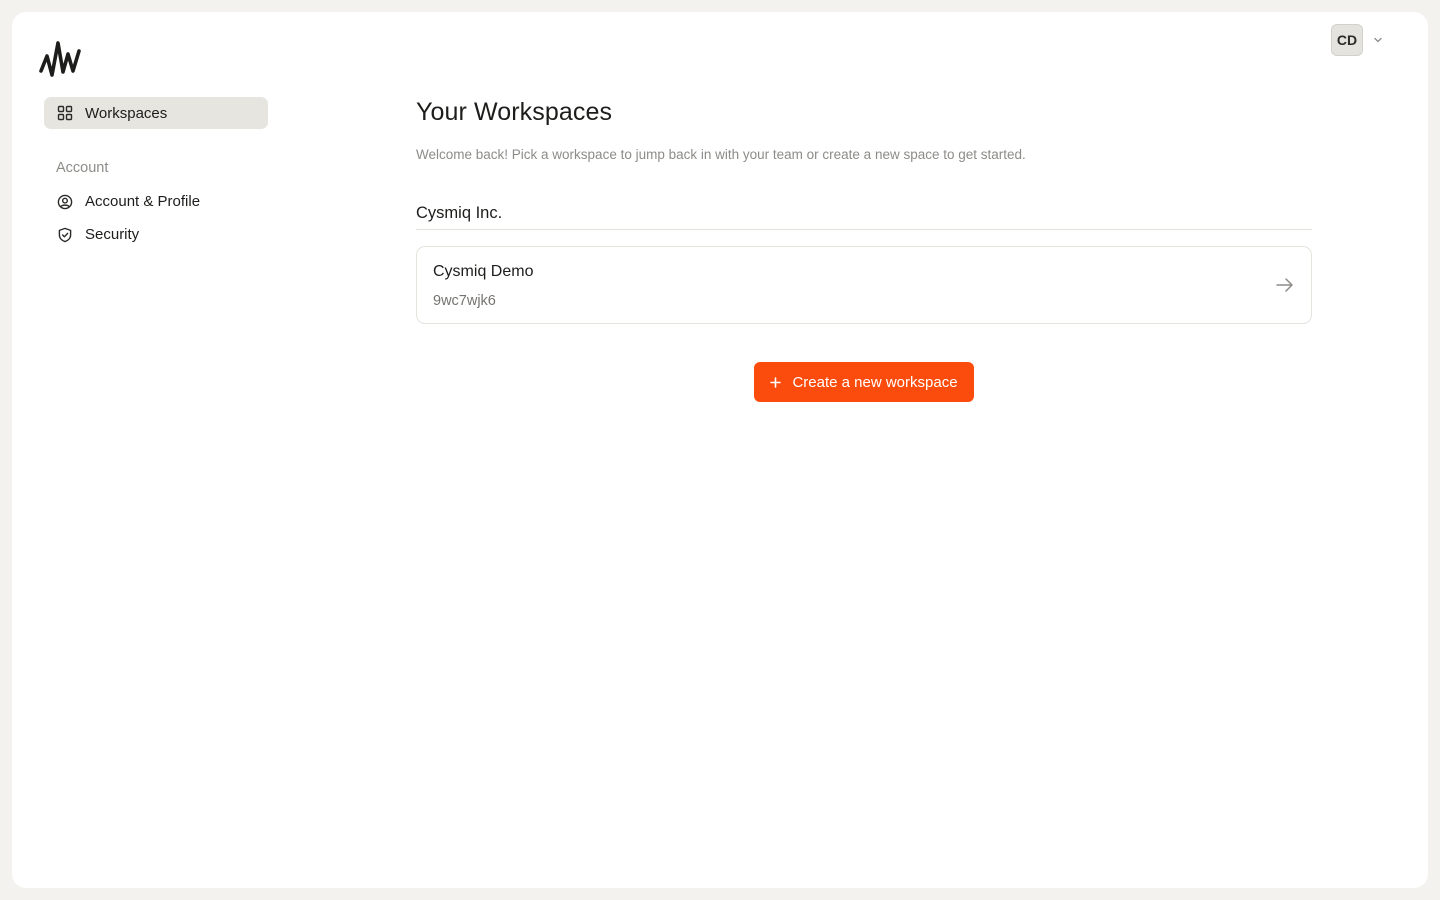  Describe the element at coordinates (464, 301) in the screenshot. I see `workspace-id: 9wc7wjk6` at that location.